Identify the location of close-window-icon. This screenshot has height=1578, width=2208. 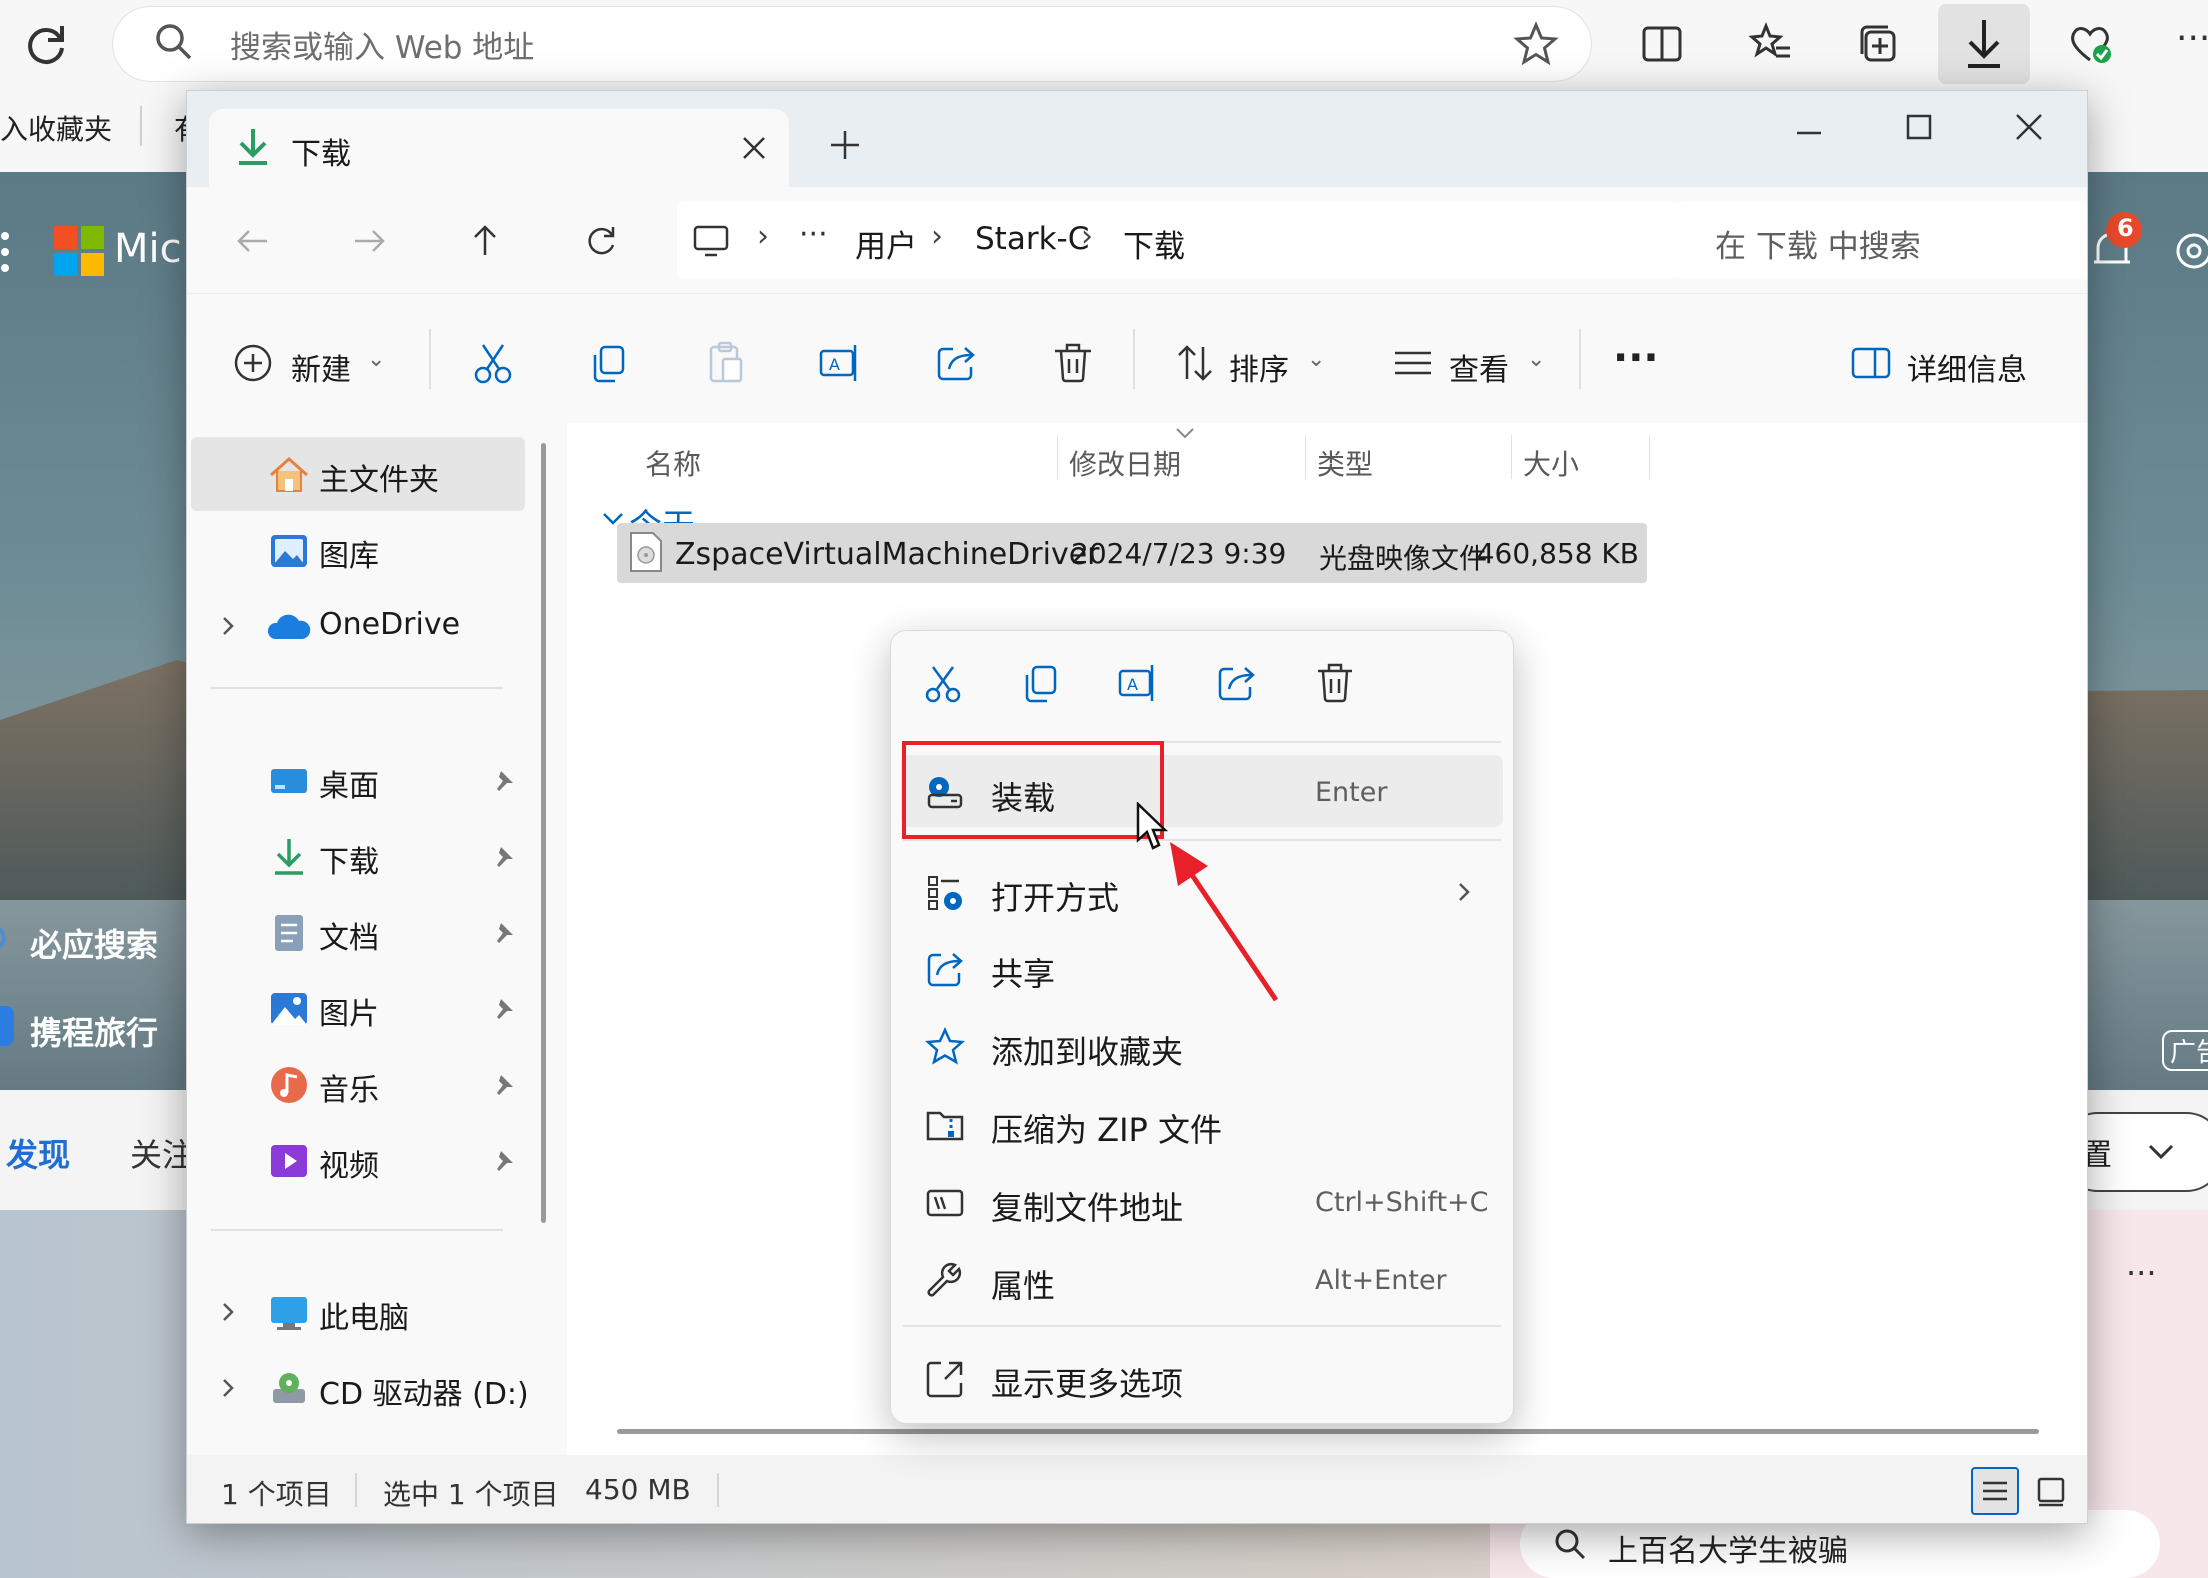
(2029, 127).